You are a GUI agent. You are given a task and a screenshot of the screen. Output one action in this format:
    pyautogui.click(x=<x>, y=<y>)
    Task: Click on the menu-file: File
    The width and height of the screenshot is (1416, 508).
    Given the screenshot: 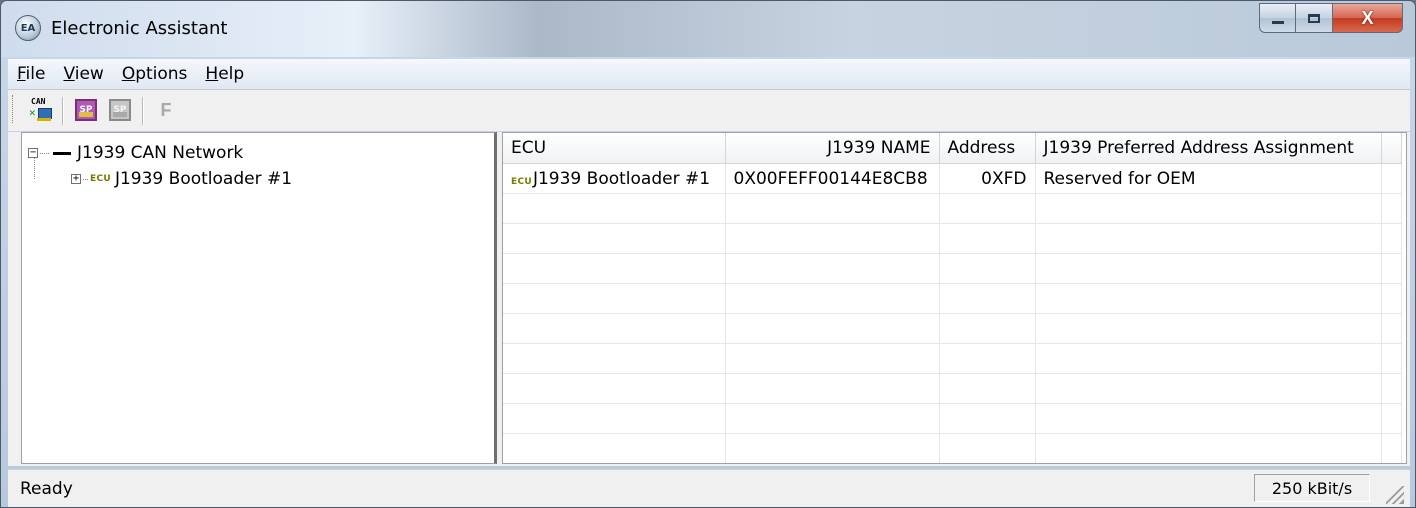 What is the action you would take?
    pyautogui.click(x=31, y=74)
    